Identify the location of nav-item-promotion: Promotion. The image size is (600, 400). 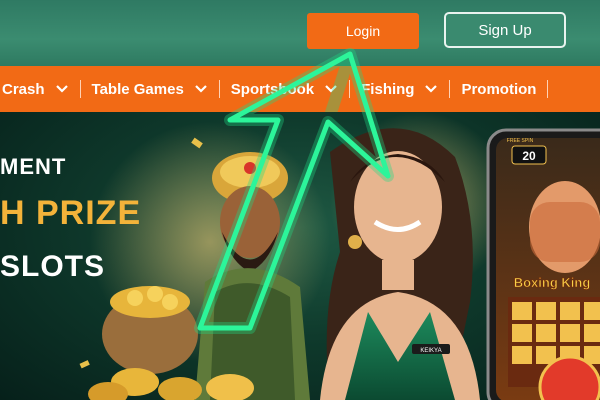
(498, 89).